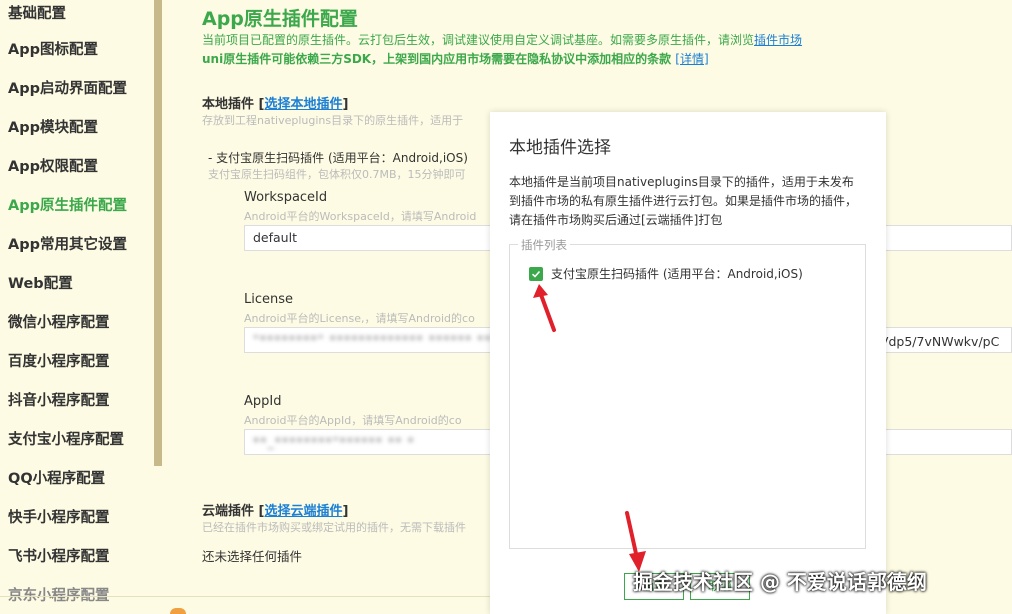  What do you see at coordinates (269, 299) in the screenshot?
I see `license-label: License` at bounding box center [269, 299].